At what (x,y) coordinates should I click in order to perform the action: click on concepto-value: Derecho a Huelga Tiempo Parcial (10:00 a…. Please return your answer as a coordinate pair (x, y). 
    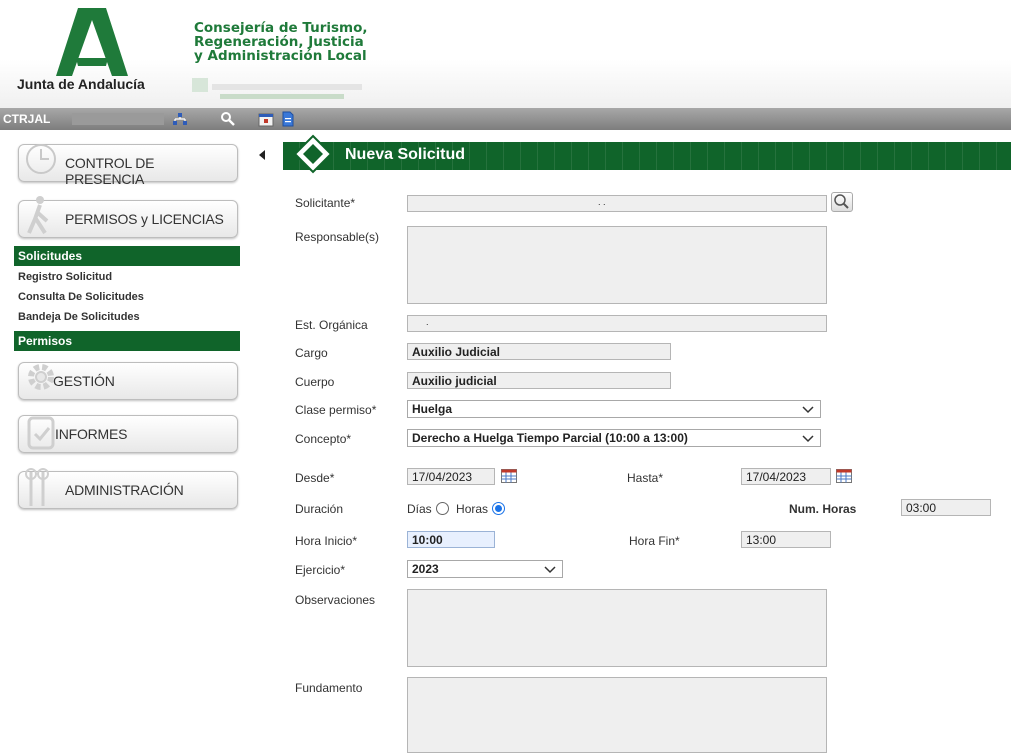
    Looking at the image, I should click on (550, 438).